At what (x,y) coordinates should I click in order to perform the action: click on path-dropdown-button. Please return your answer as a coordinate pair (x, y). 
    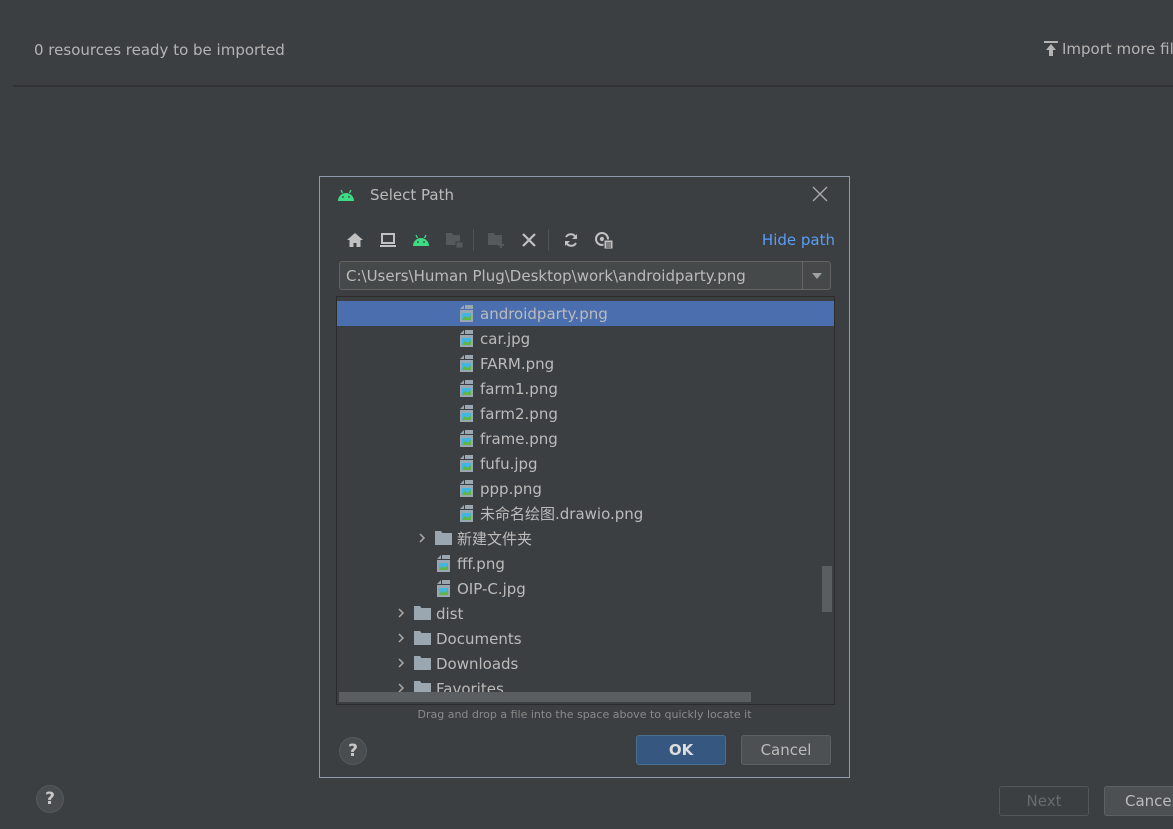
    Looking at the image, I should click on (816, 275).